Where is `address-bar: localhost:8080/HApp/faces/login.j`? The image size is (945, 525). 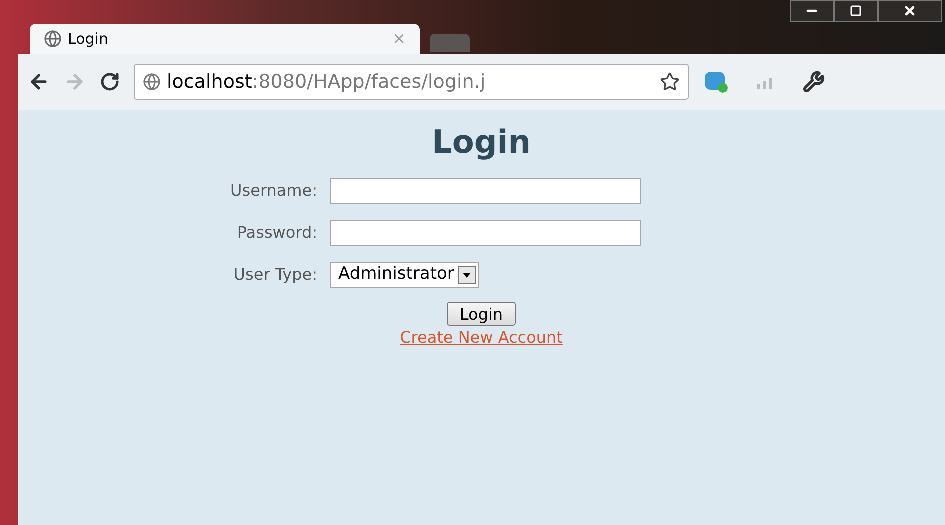 address-bar: localhost:8080/HApp/faces/login.j is located at coordinates (411, 82).